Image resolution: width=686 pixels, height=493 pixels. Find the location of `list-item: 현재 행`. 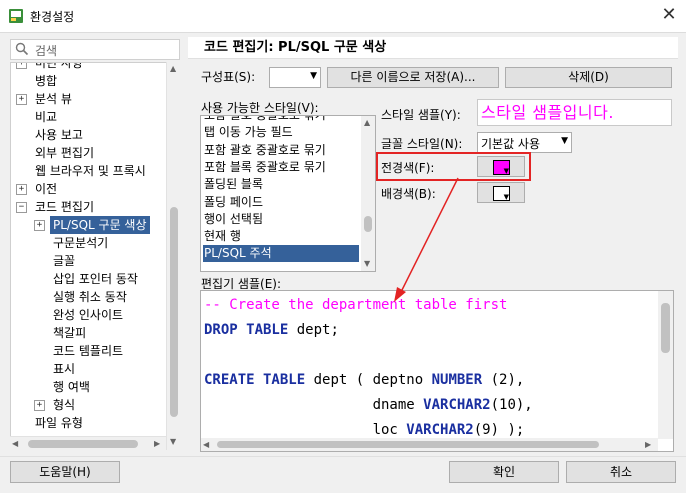

list-item: 현재 행 is located at coordinates (281, 236).